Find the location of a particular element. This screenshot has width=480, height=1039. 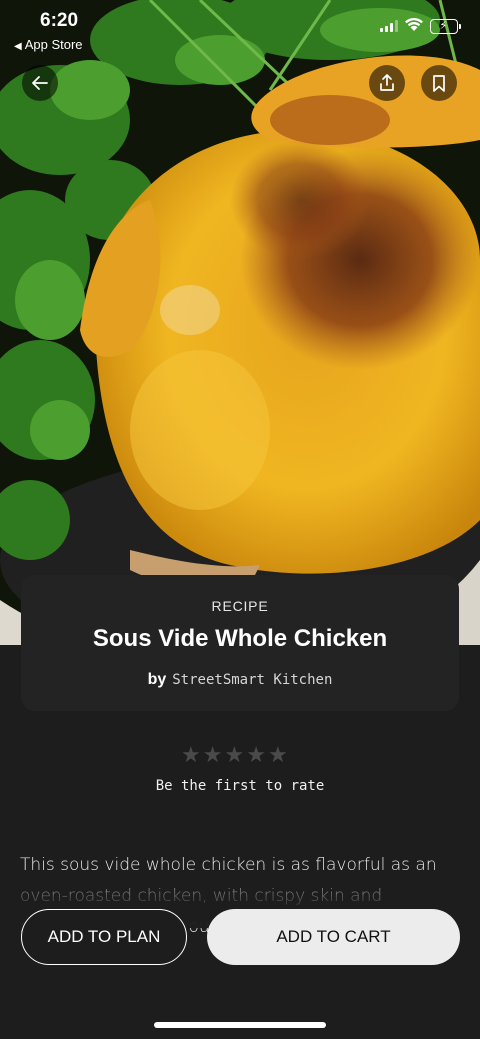

rating-prompt: Be the first to rate is located at coordinates (240, 786).